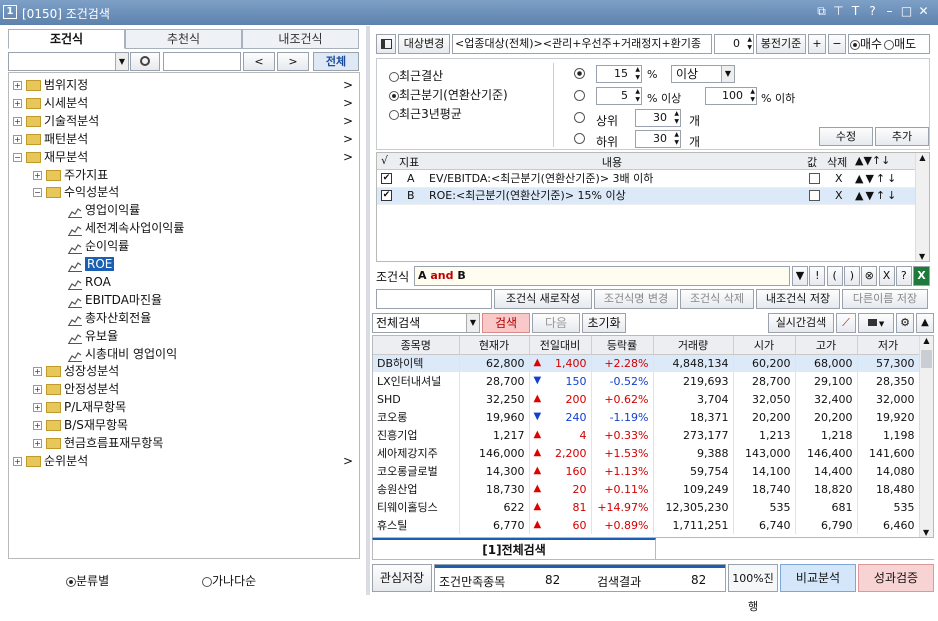 The image size is (938, 621). Describe the element at coordinates (145, 61) in the screenshot. I see `search-button` at that location.